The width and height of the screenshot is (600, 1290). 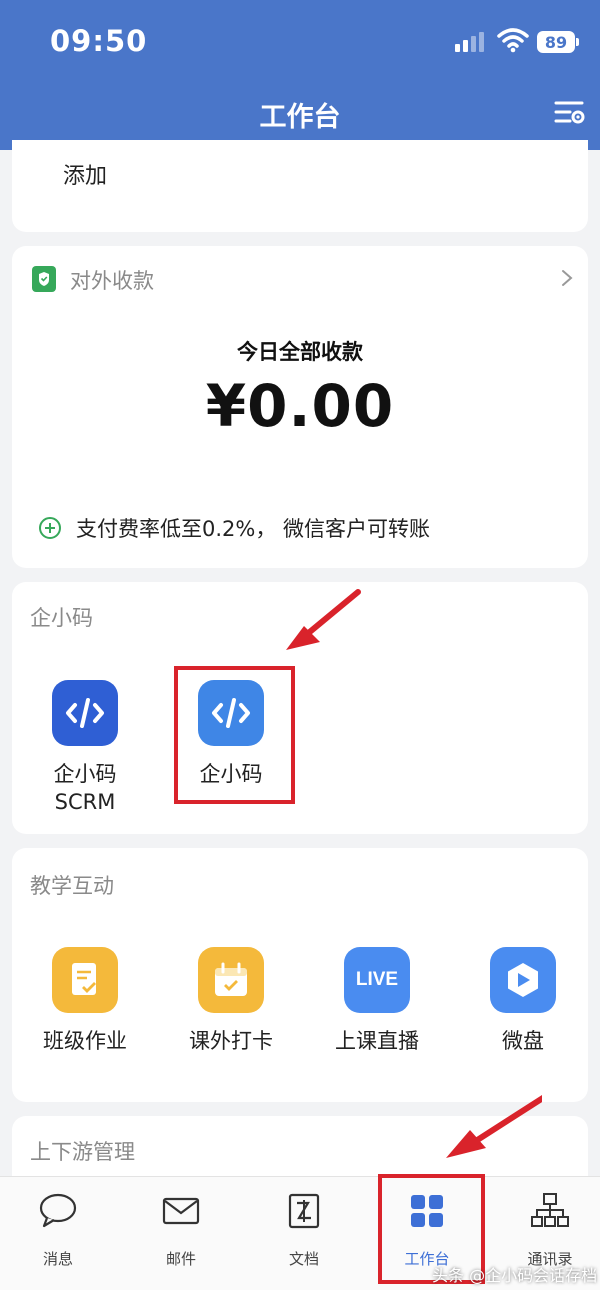 What do you see at coordinates (99, 41) in the screenshot?
I see `status-time: 09:50` at bounding box center [99, 41].